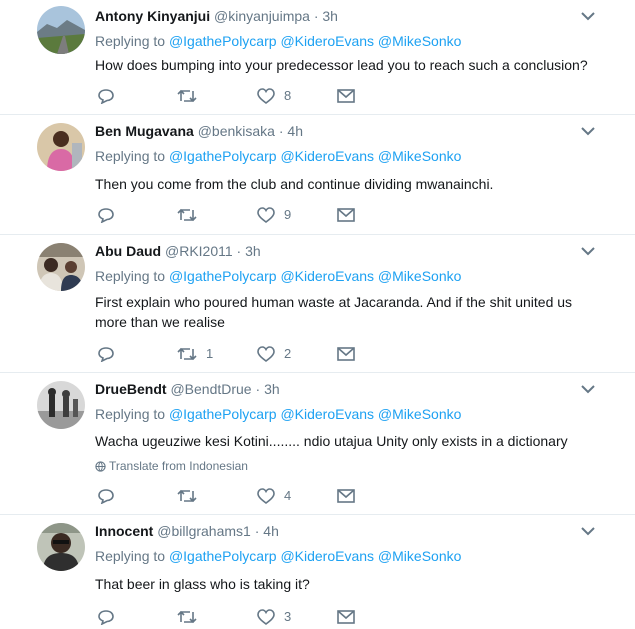 The image size is (635, 629). What do you see at coordinates (288, 214) in the screenshot?
I see `like-count: 9` at bounding box center [288, 214].